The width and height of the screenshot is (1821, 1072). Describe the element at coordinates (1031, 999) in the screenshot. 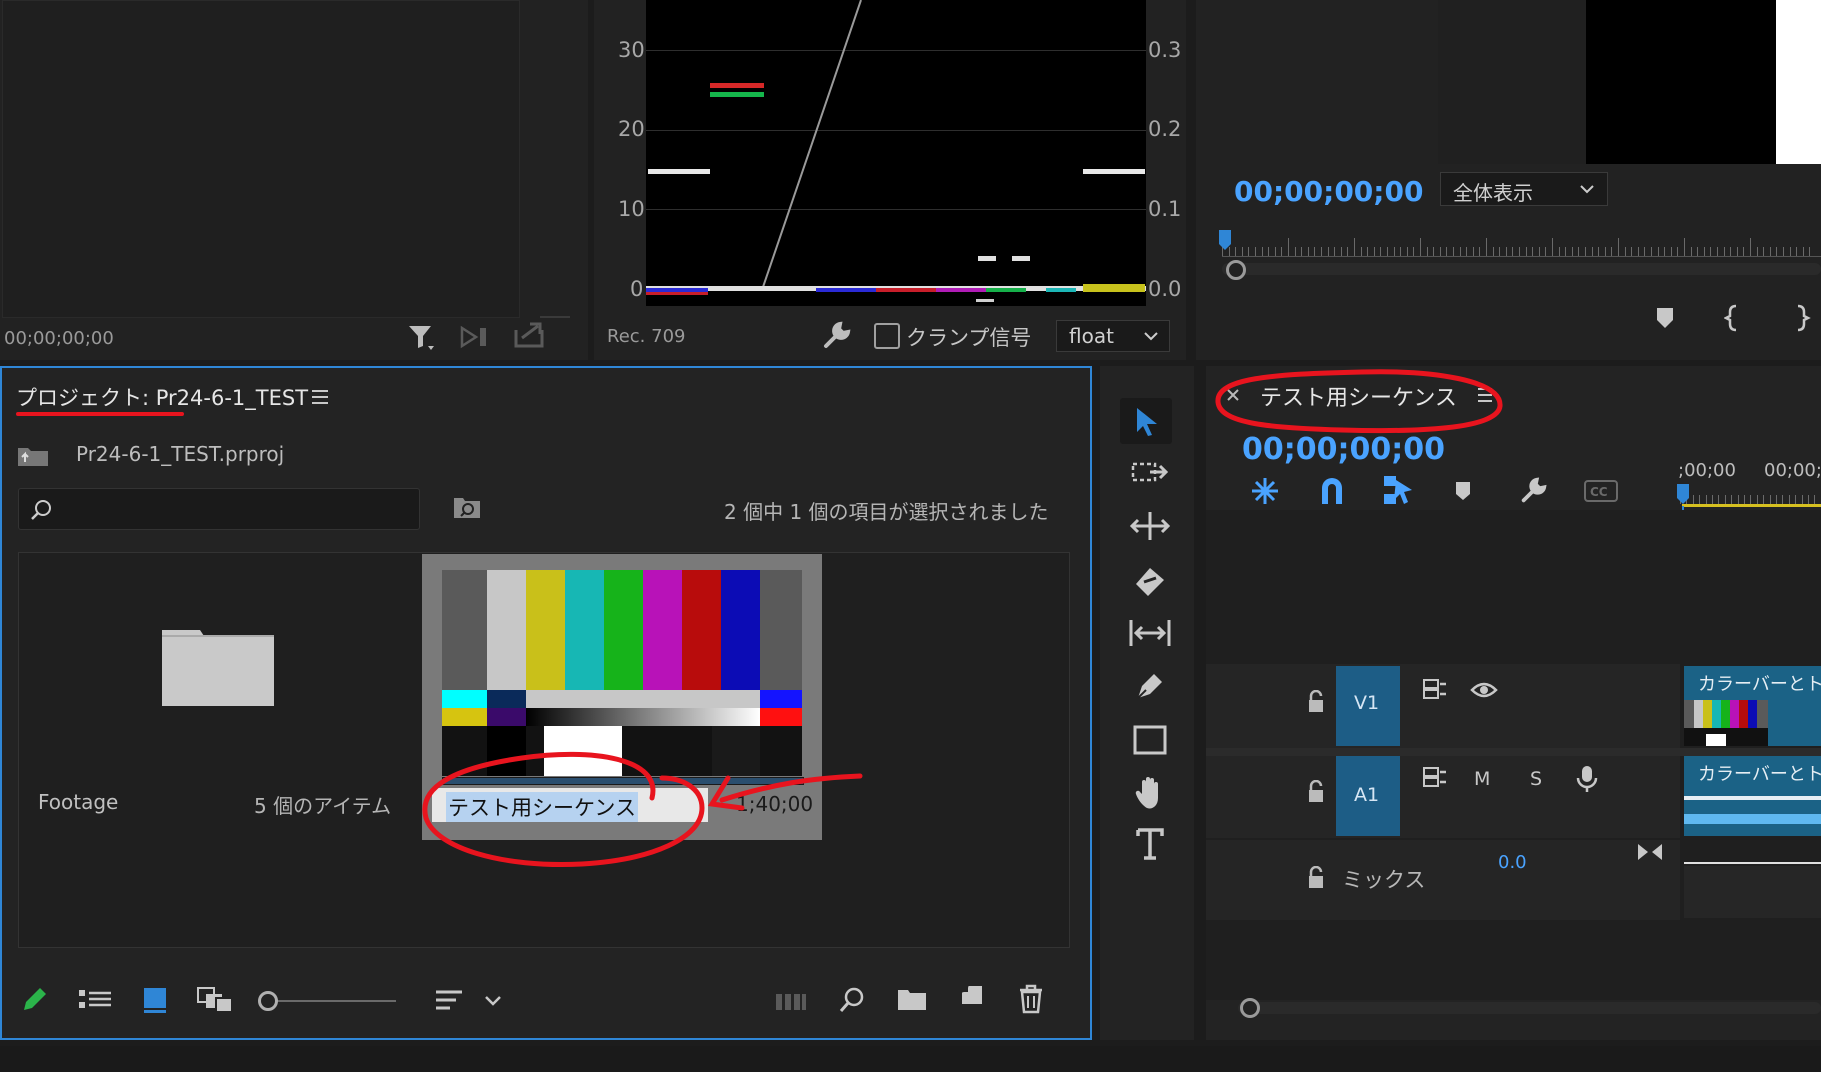

I see `trash-icon` at that location.